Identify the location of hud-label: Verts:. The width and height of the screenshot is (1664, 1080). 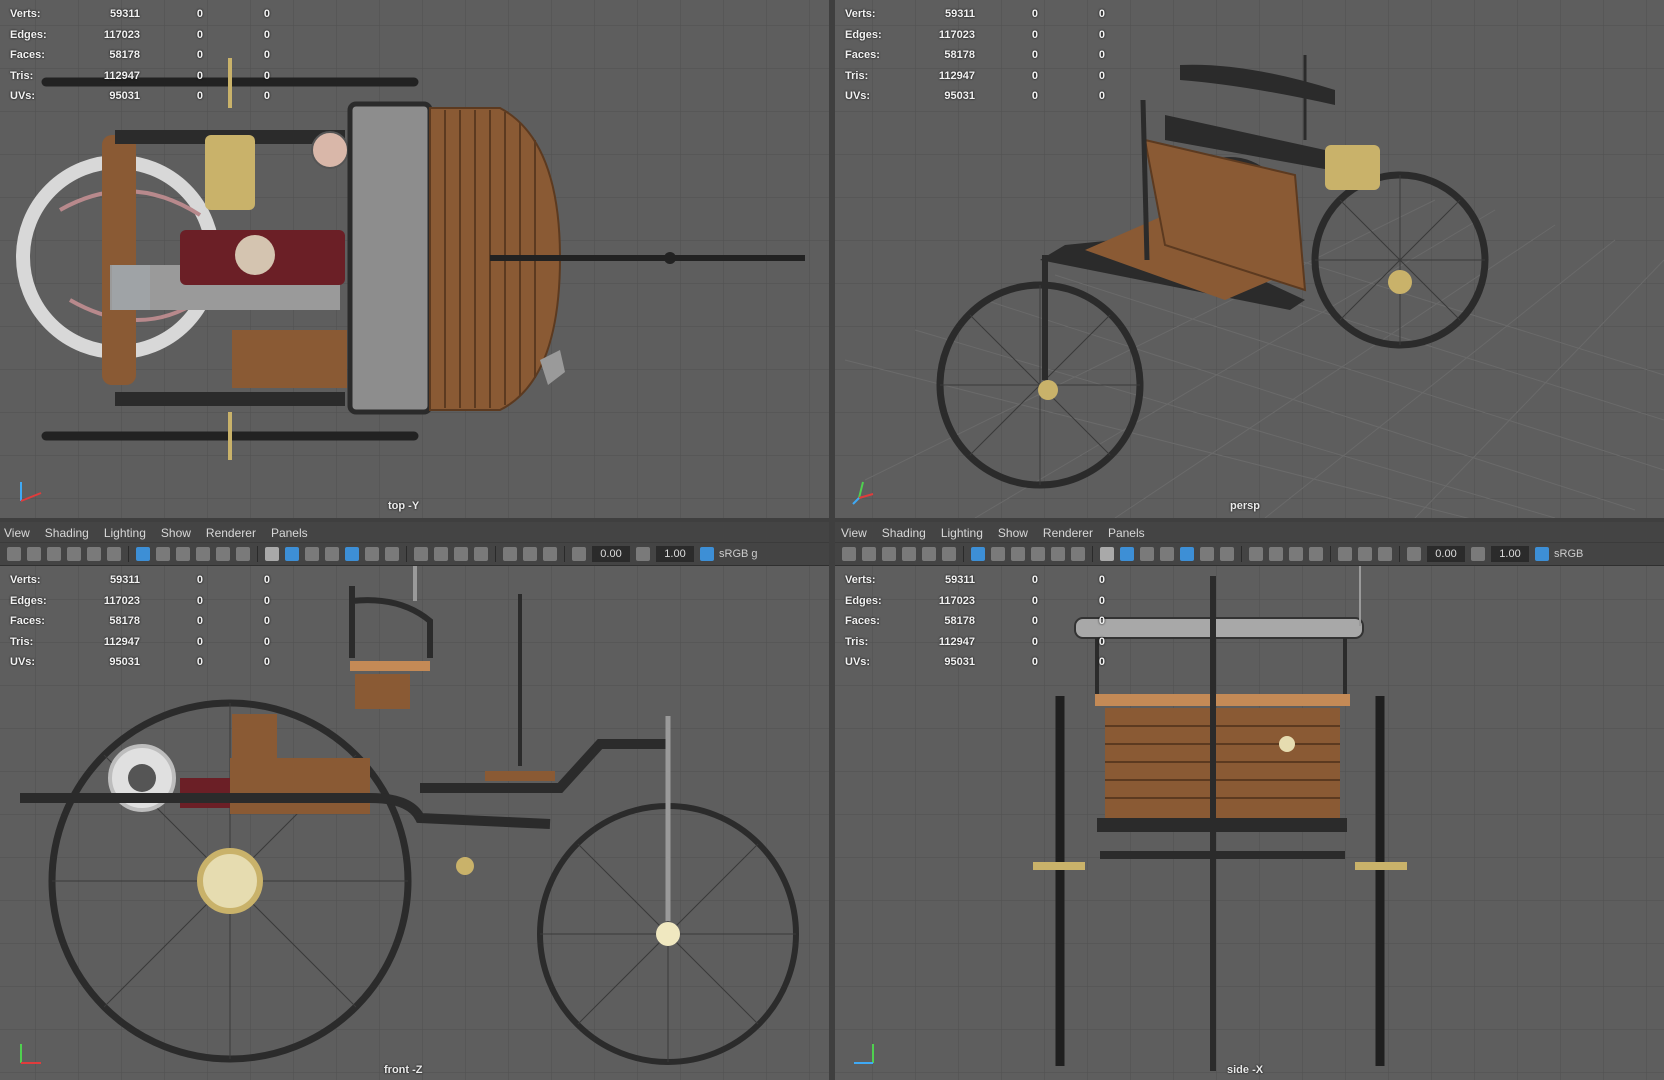
(25, 14).